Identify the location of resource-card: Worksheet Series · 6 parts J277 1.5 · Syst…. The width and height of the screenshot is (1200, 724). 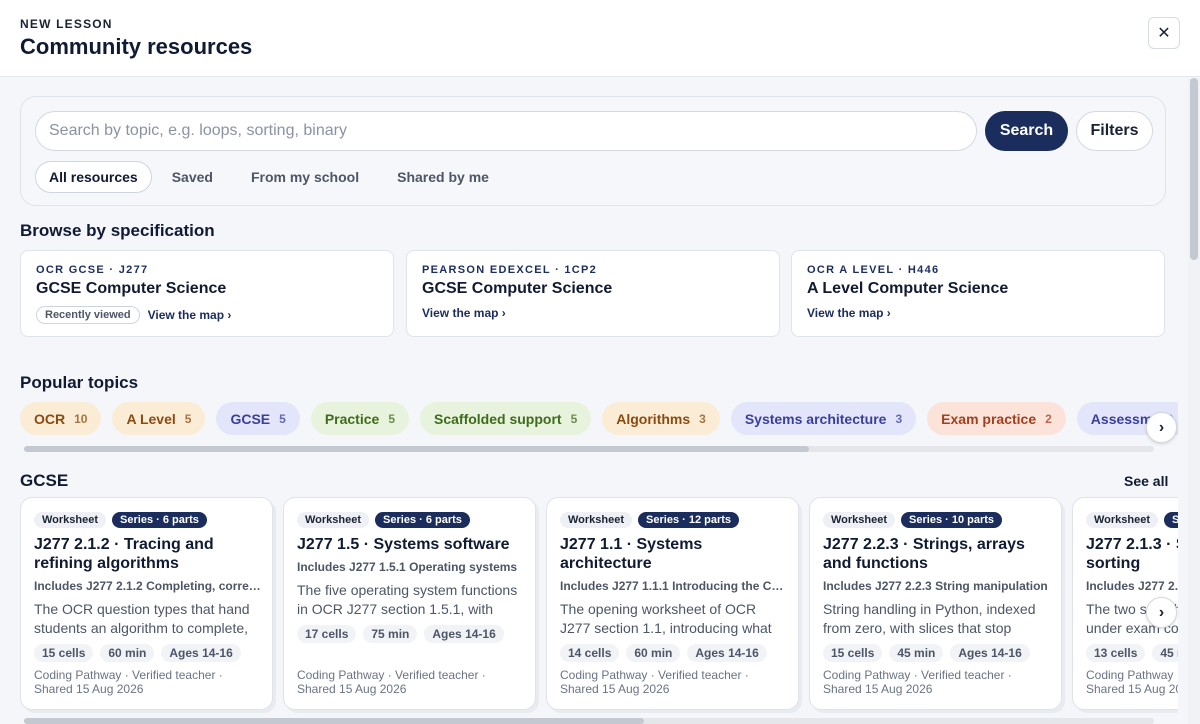
(409, 603).